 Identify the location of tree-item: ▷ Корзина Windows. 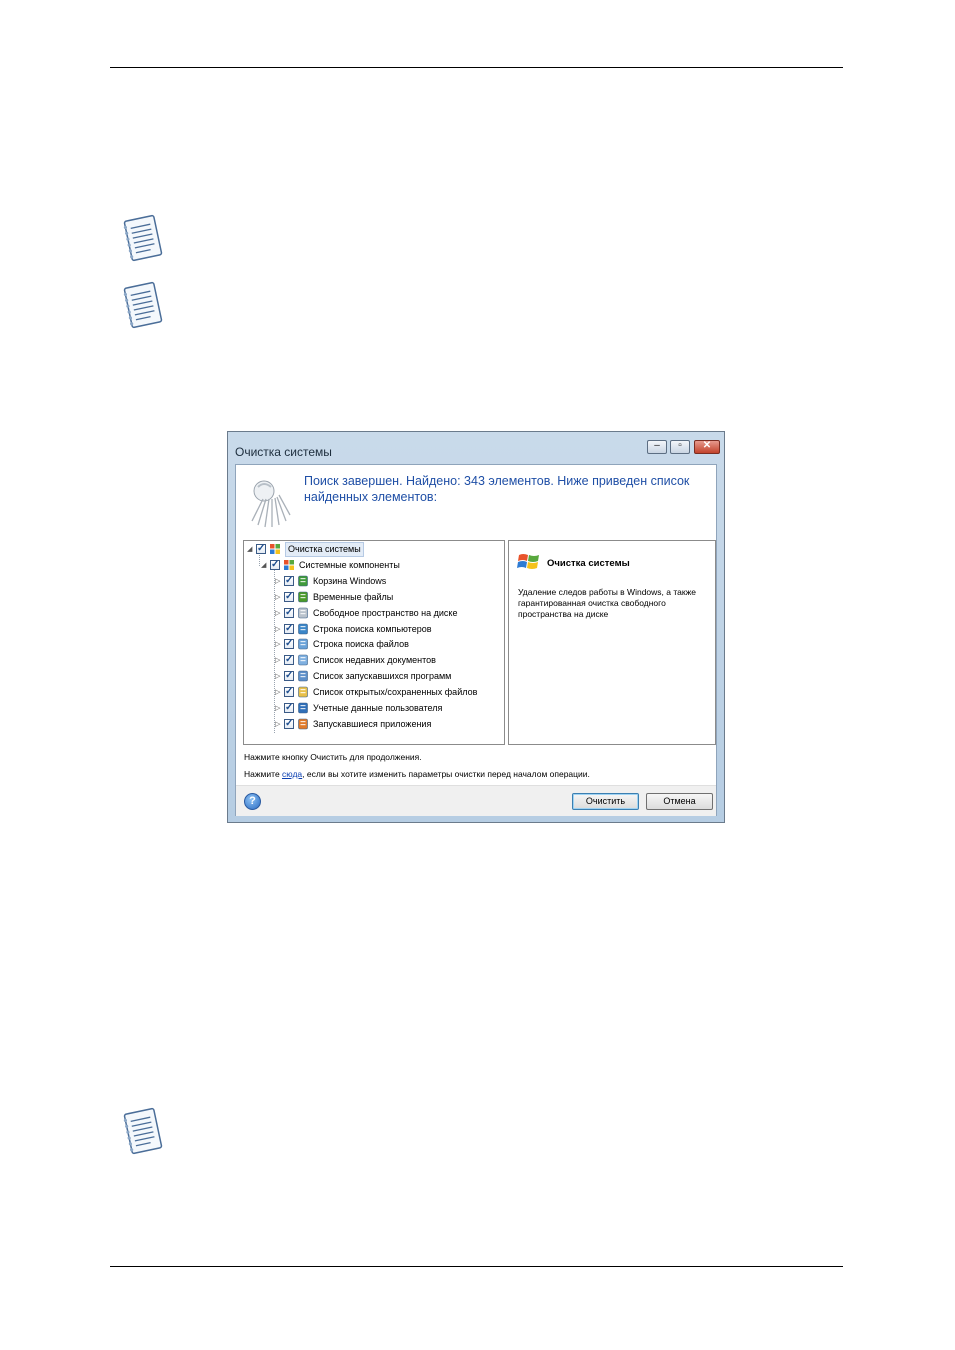
(386, 581).